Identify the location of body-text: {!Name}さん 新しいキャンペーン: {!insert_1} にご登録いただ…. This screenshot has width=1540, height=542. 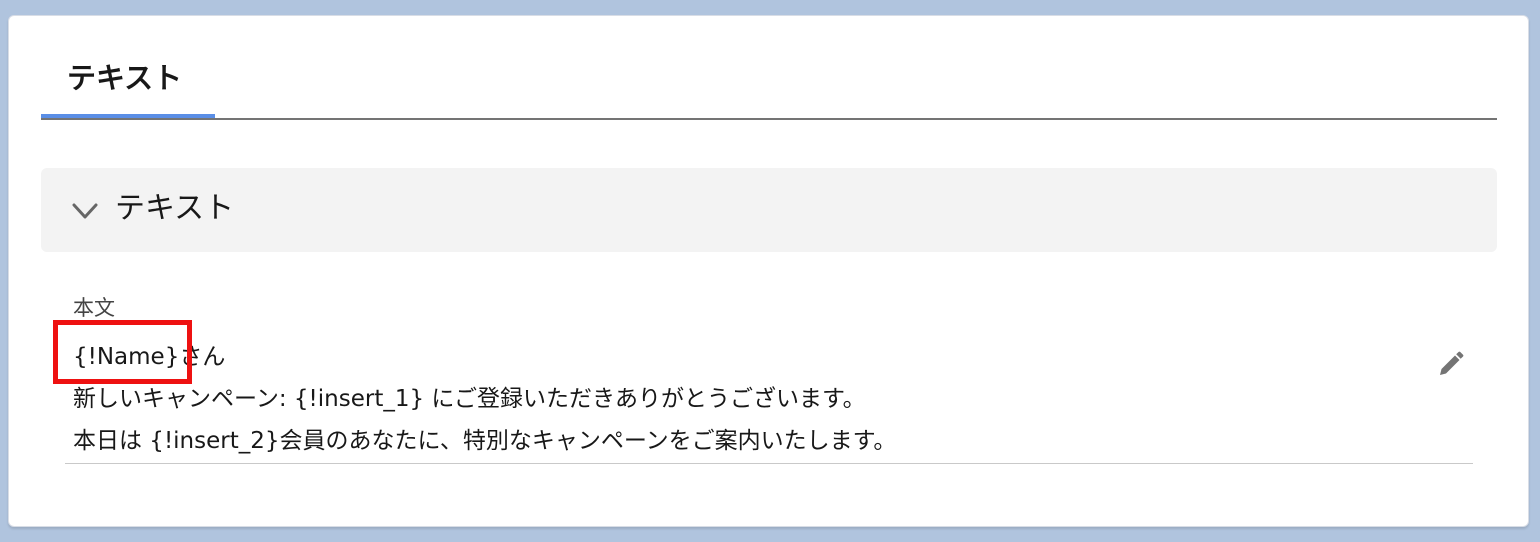
(484, 399).